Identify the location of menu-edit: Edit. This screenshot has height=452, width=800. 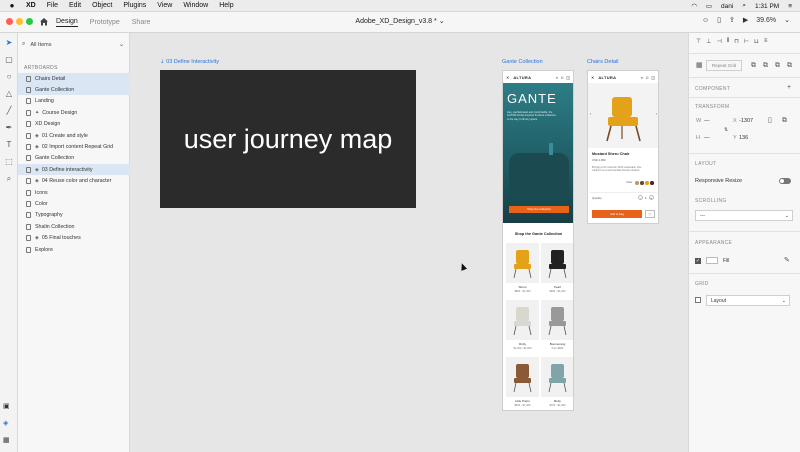
(75, 5).